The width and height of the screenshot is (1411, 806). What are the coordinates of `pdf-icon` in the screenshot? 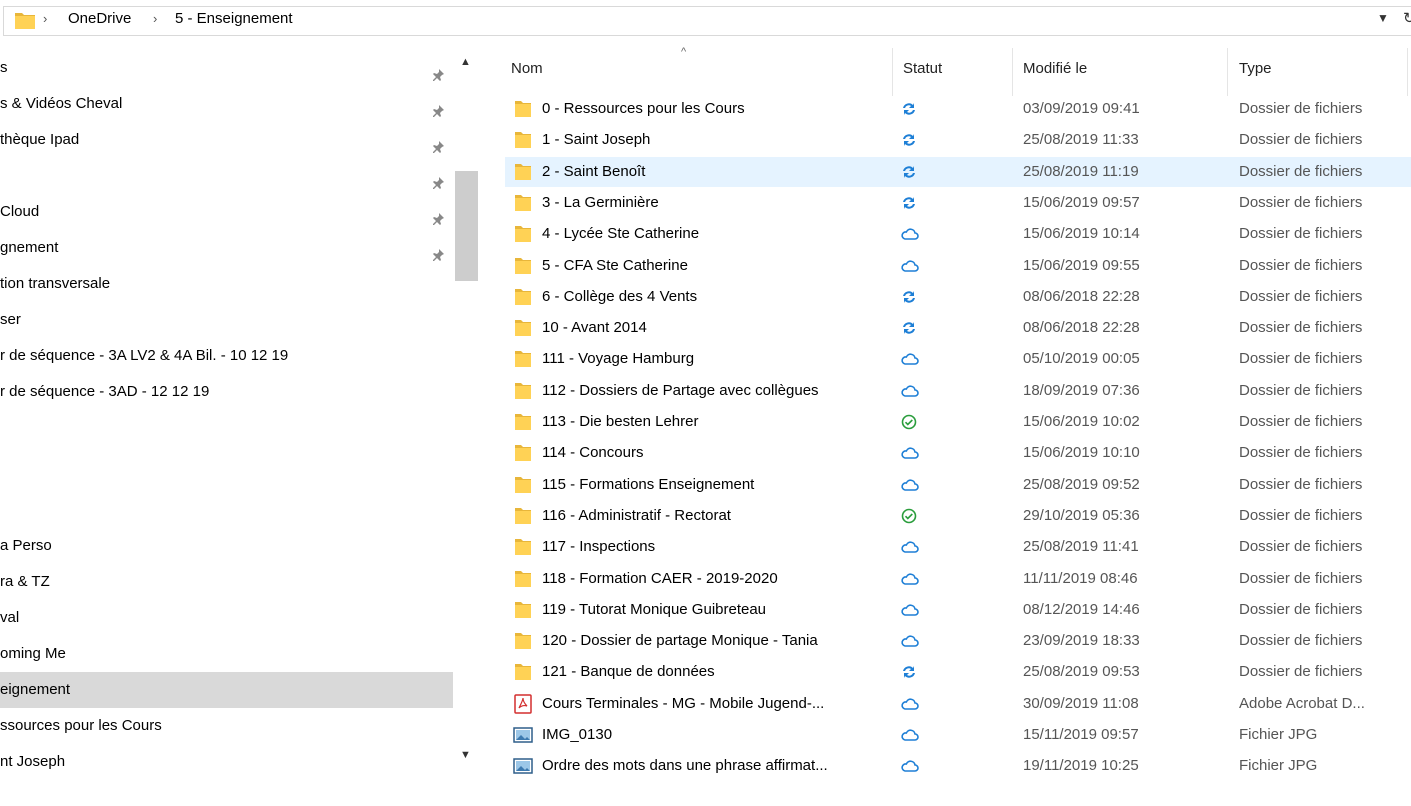 It's located at (523, 705).